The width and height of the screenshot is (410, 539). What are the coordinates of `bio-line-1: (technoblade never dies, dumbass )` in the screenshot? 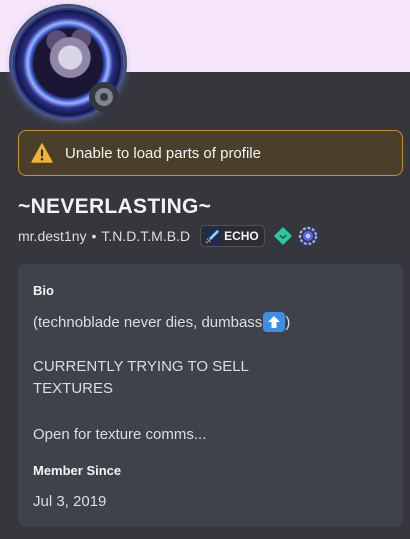 It's located at (161, 322).